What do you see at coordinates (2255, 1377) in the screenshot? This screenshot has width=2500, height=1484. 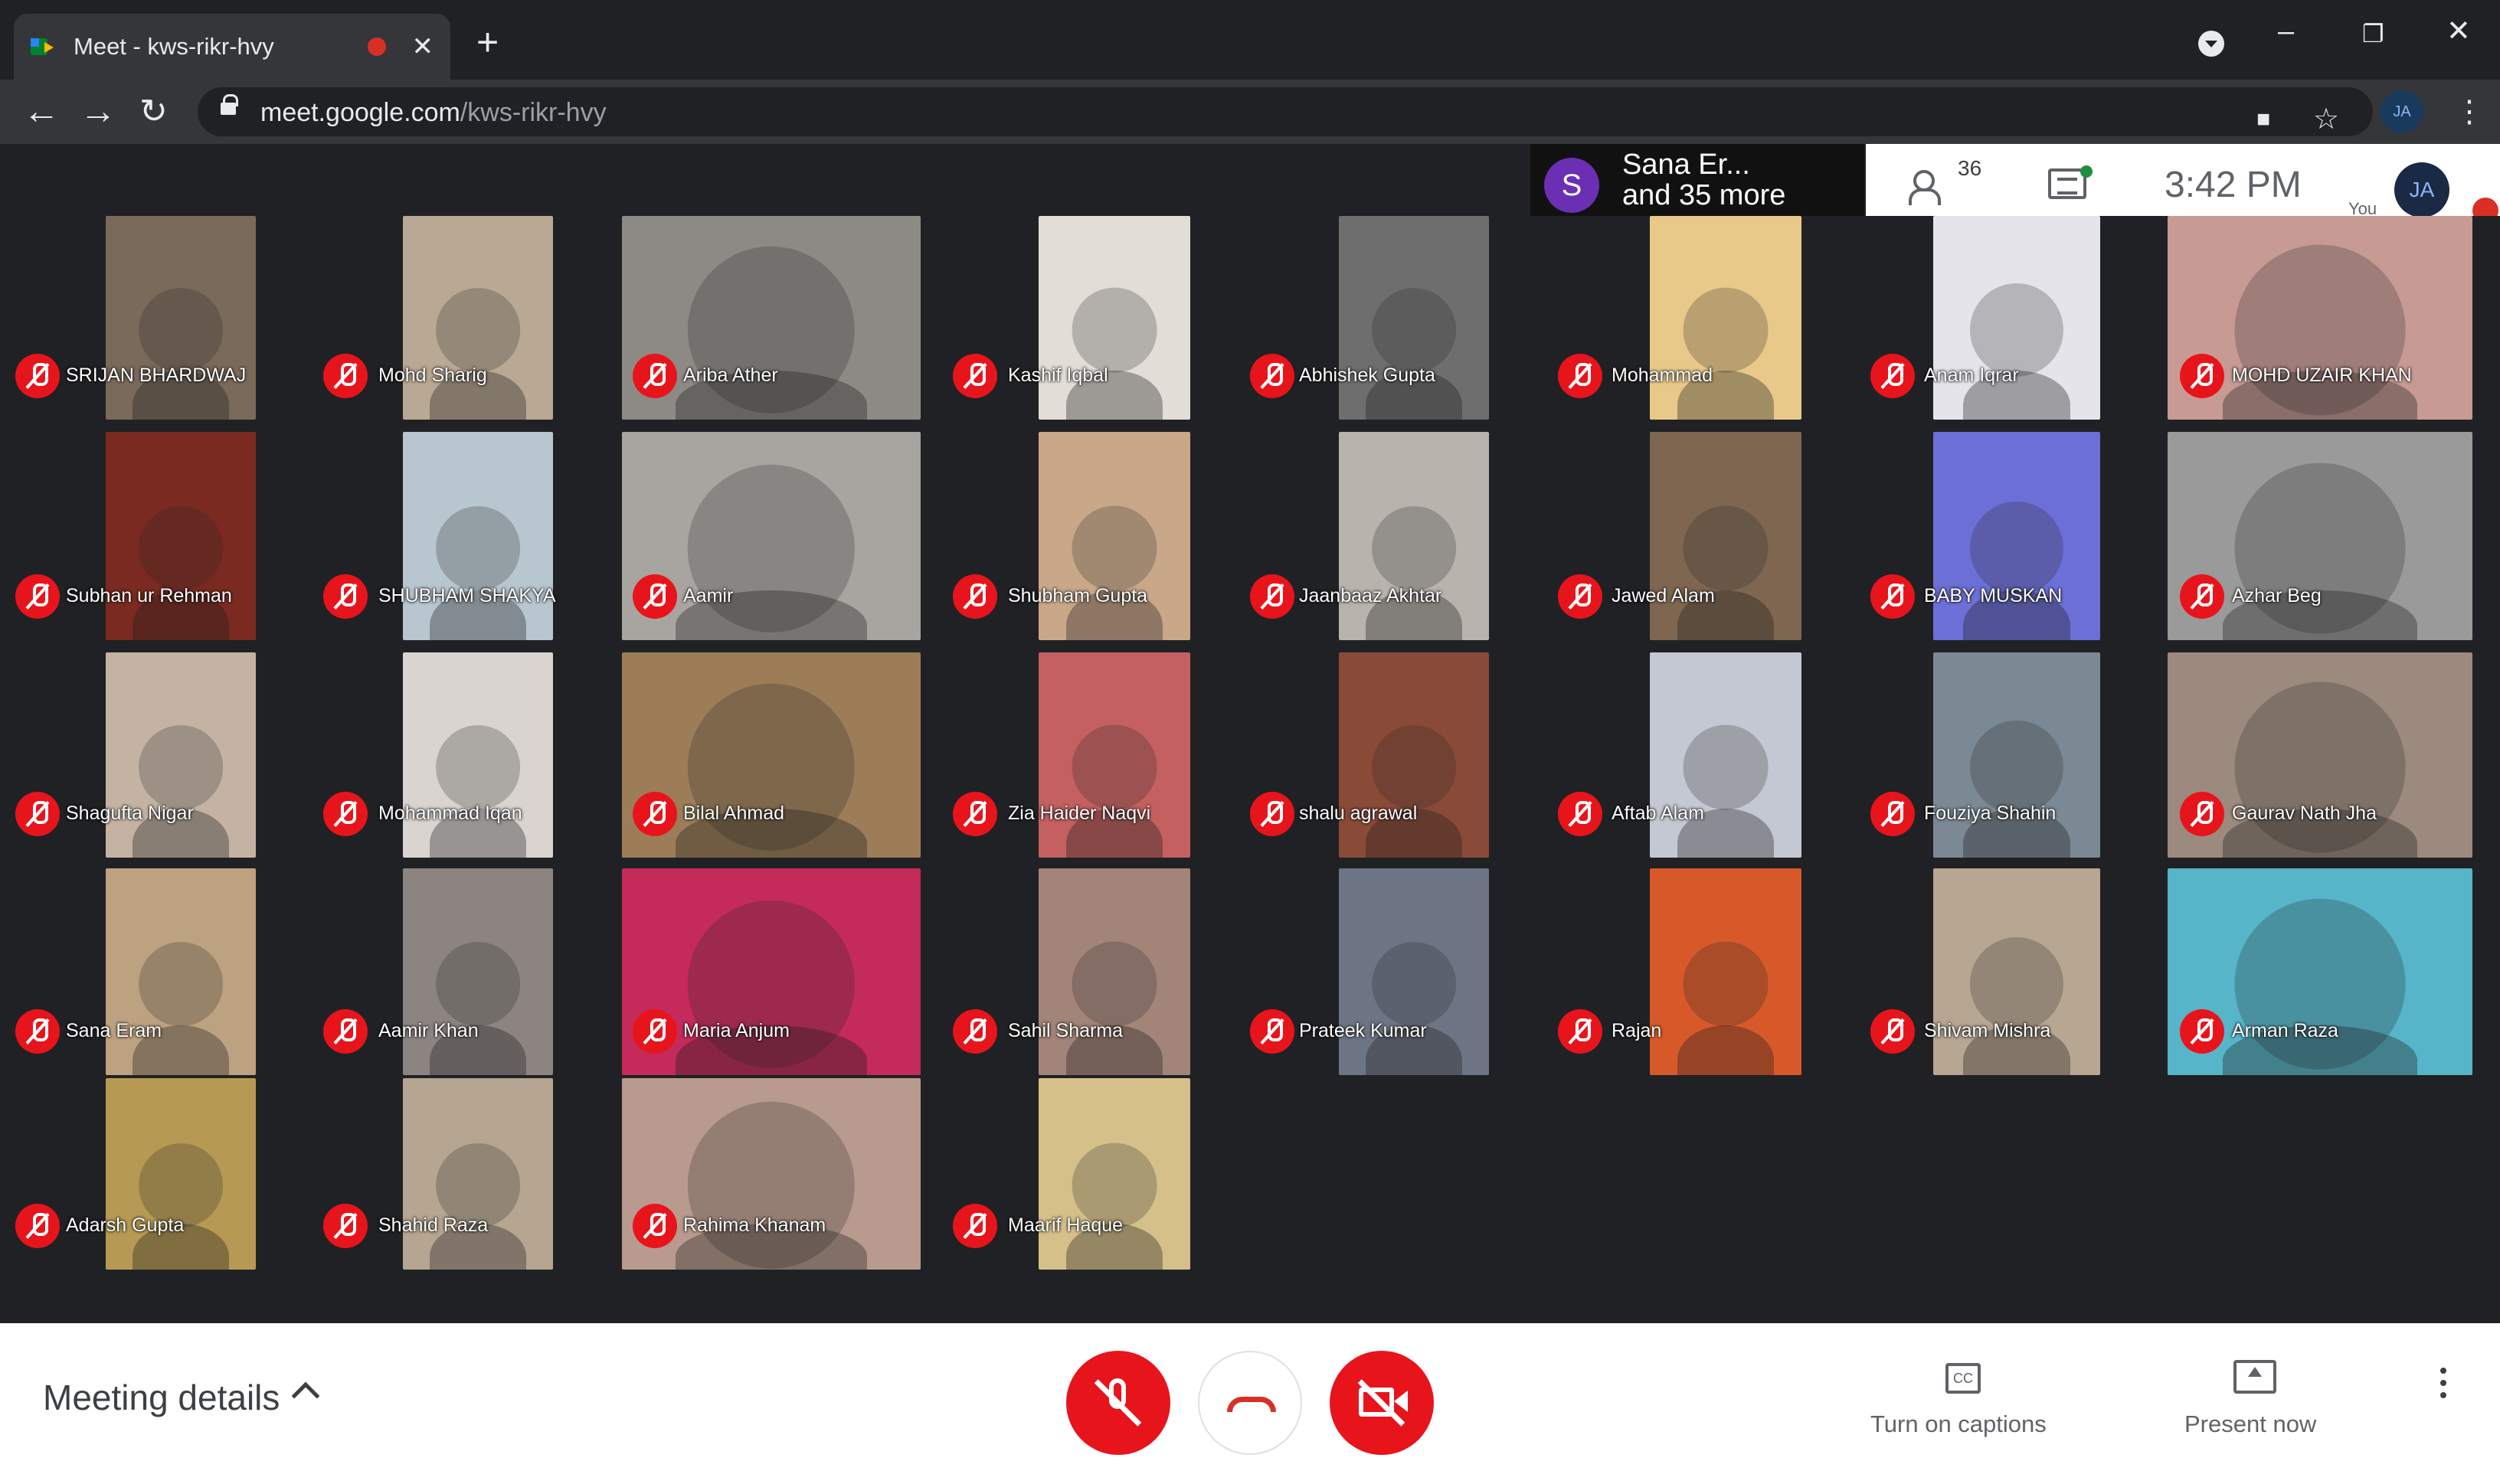 I see `present-screen-icon` at bounding box center [2255, 1377].